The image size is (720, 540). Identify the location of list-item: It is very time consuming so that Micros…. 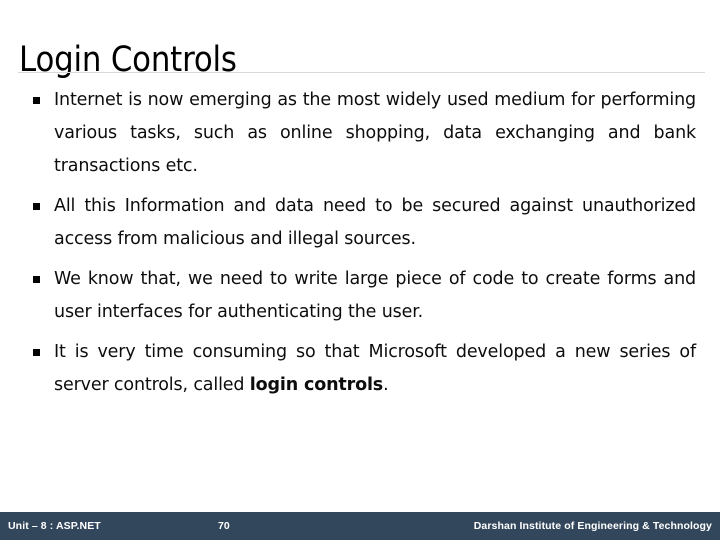
(363, 369).